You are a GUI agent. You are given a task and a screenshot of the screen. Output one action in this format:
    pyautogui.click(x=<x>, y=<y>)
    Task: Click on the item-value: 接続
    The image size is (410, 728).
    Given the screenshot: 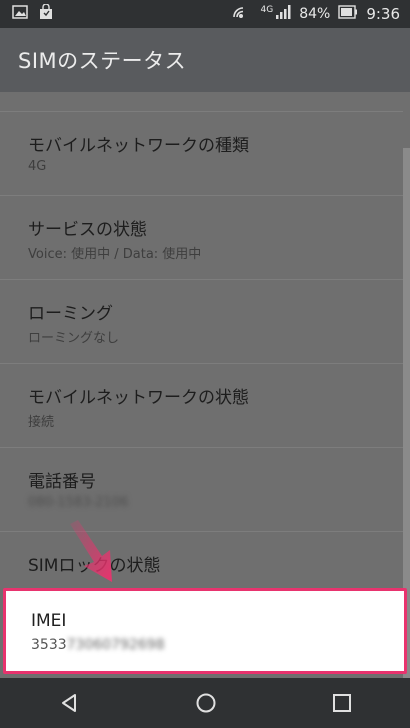 What is the action you would take?
    pyautogui.click(x=41, y=422)
    